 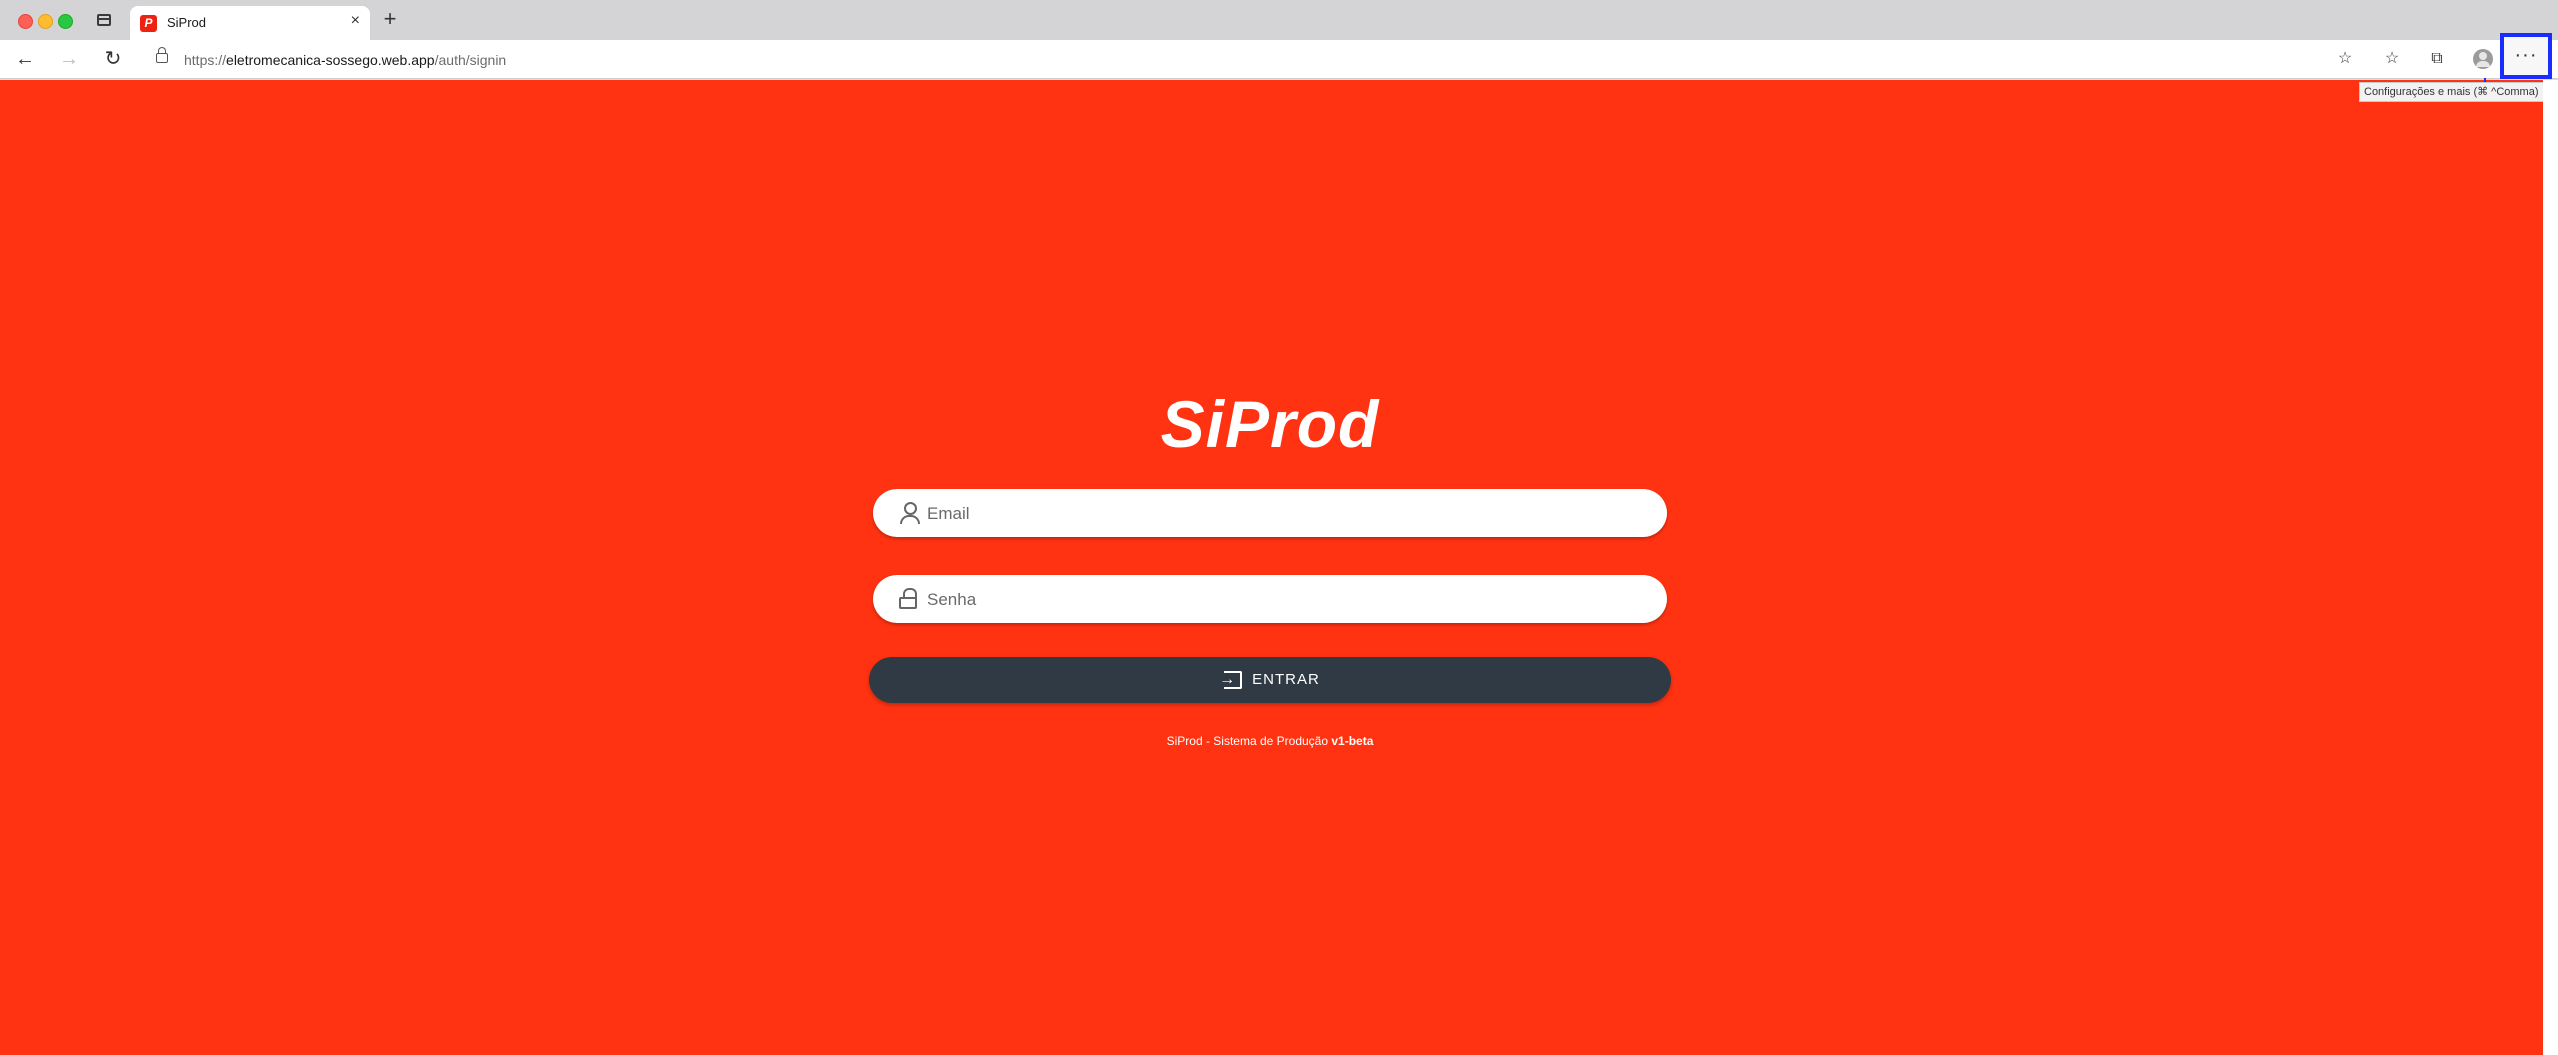 I want to click on email-input, so click(x=1287, y=514).